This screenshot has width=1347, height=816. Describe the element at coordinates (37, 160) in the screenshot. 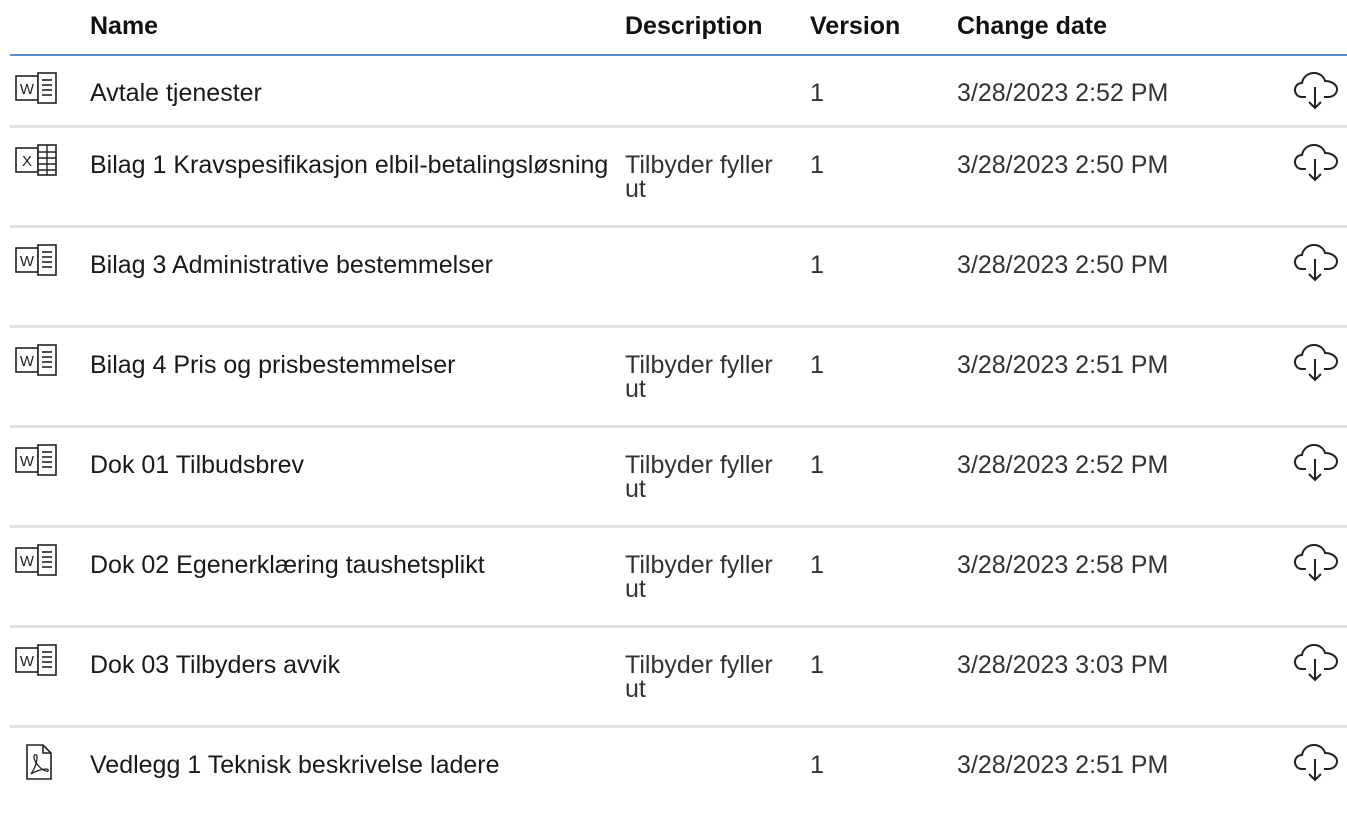

I see `excel-file-icon: X` at that location.